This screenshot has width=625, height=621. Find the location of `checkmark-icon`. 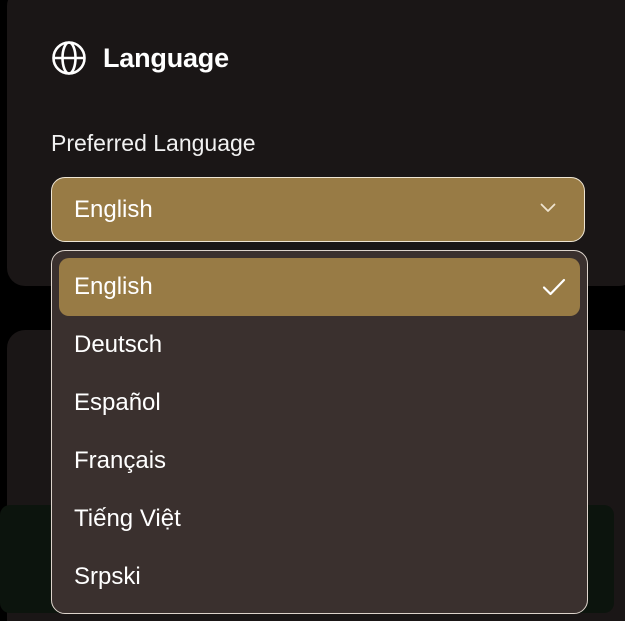

checkmark-icon is located at coordinates (554, 287).